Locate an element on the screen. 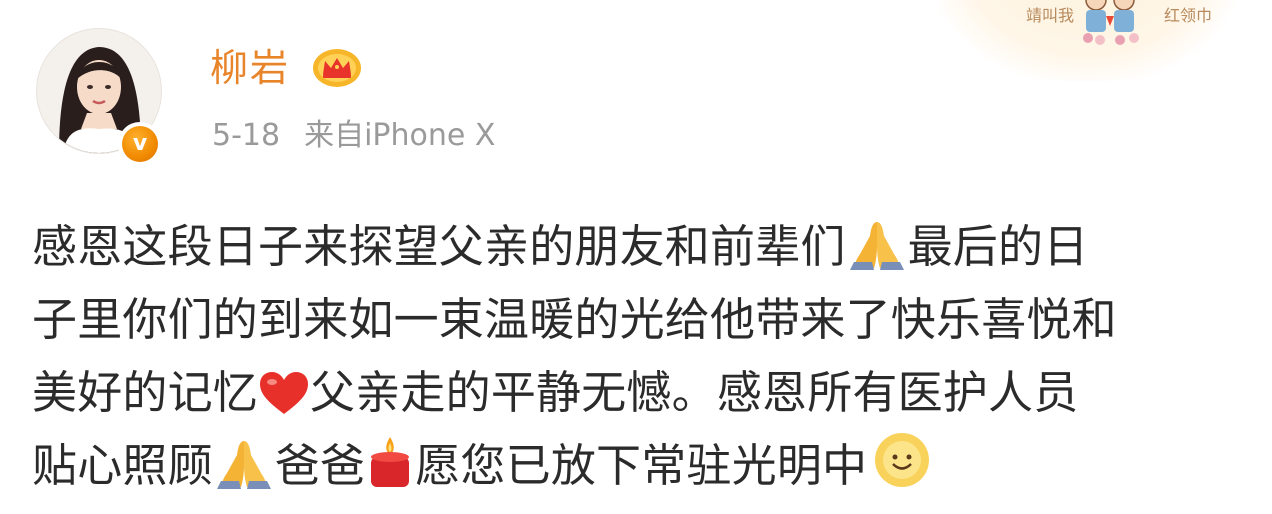 The image size is (1272, 514). heart-icon is located at coordinates (284, 393).